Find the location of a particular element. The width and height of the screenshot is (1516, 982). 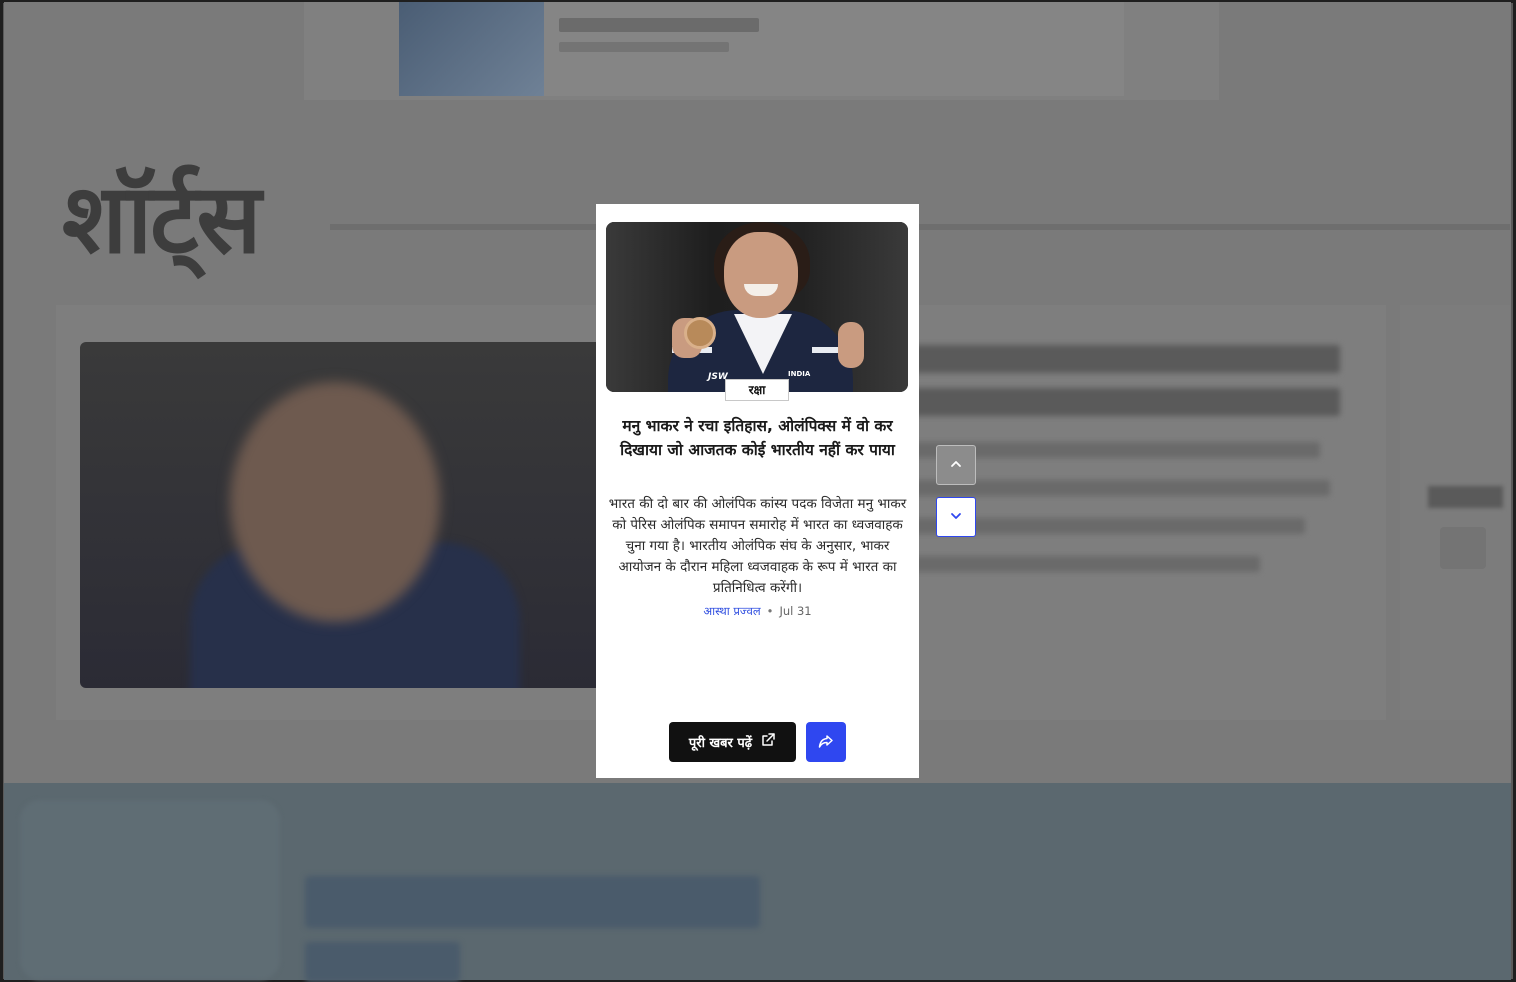

ad-banner is located at coordinates (761, 51).